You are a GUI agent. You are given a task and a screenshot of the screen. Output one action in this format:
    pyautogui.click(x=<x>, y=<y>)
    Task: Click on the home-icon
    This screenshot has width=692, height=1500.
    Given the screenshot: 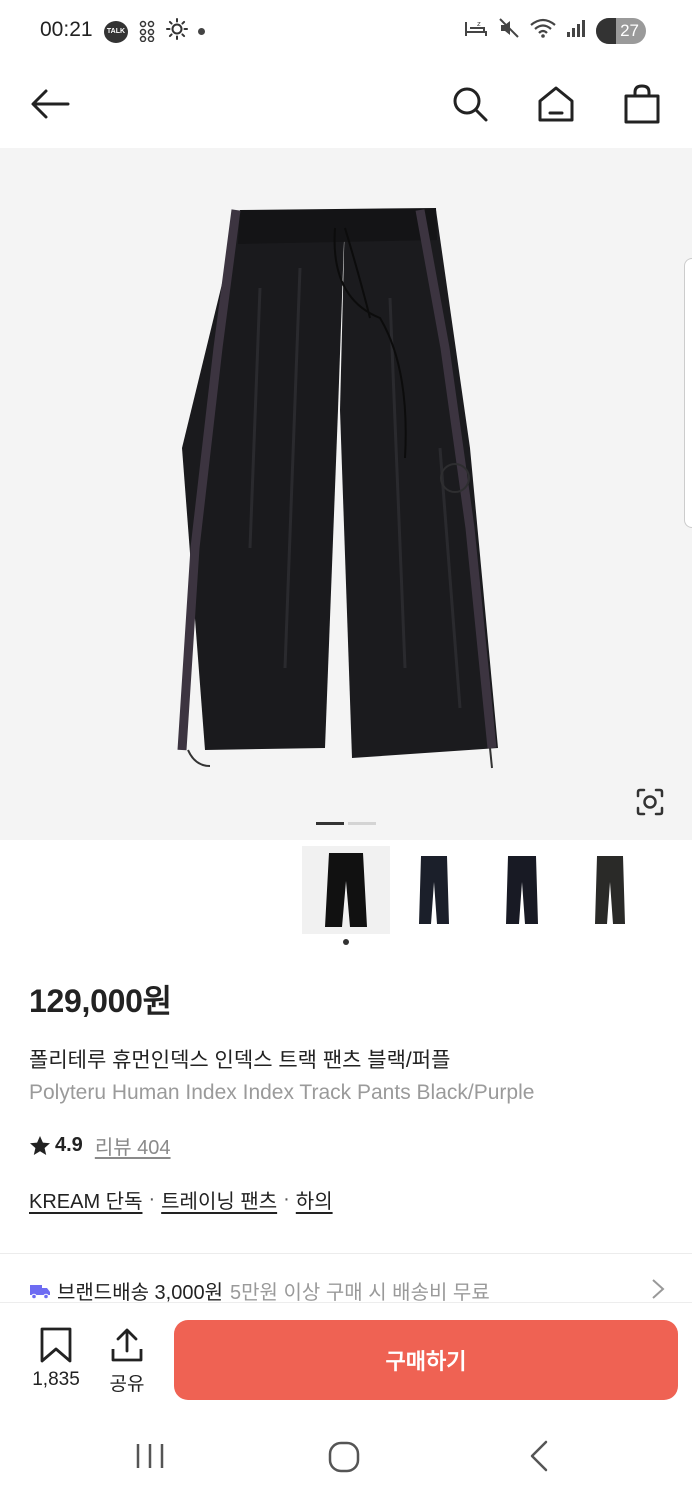 What is the action you would take?
    pyautogui.click(x=556, y=104)
    